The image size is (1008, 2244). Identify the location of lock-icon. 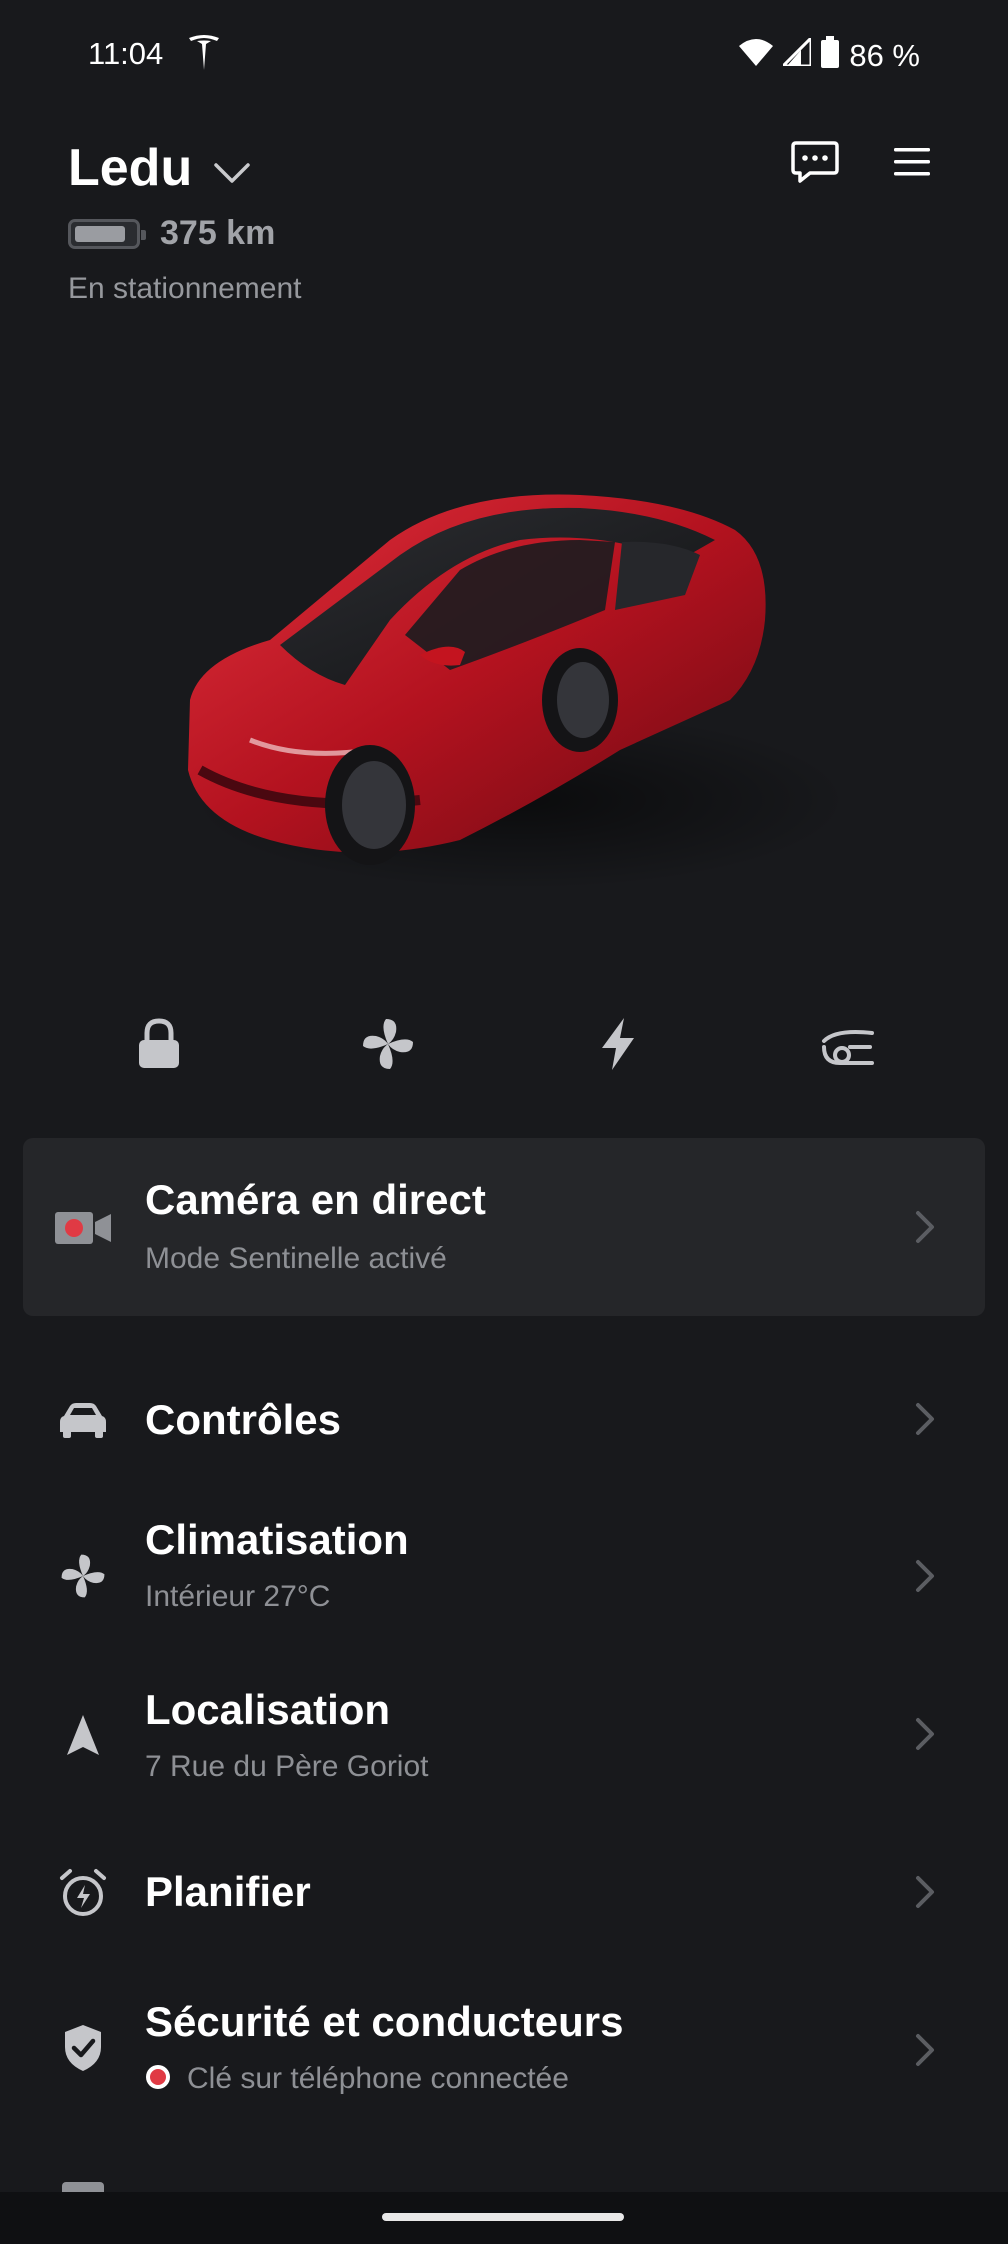
(159, 1046).